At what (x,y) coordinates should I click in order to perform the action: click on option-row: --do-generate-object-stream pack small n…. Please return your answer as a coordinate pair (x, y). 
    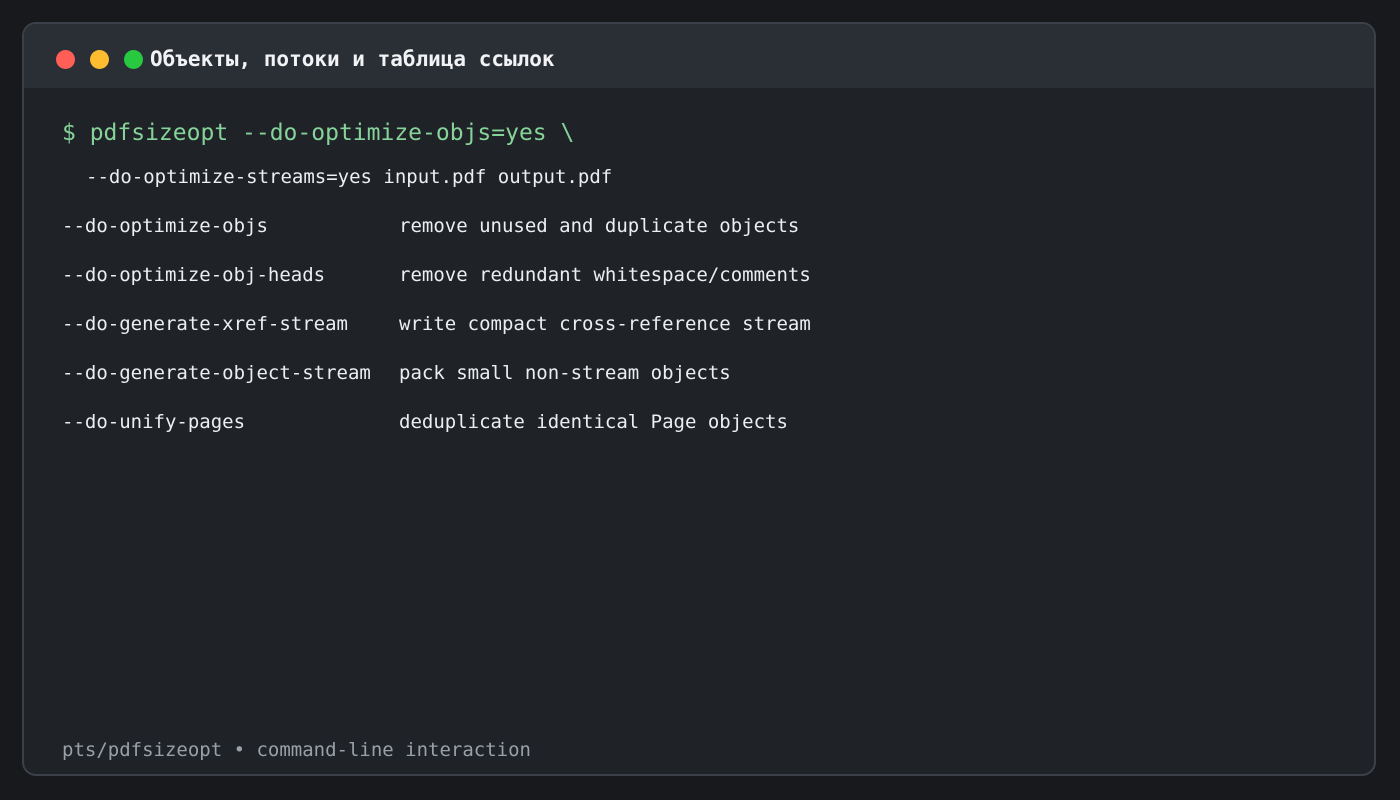
    Looking at the image, I should click on (699, 373).